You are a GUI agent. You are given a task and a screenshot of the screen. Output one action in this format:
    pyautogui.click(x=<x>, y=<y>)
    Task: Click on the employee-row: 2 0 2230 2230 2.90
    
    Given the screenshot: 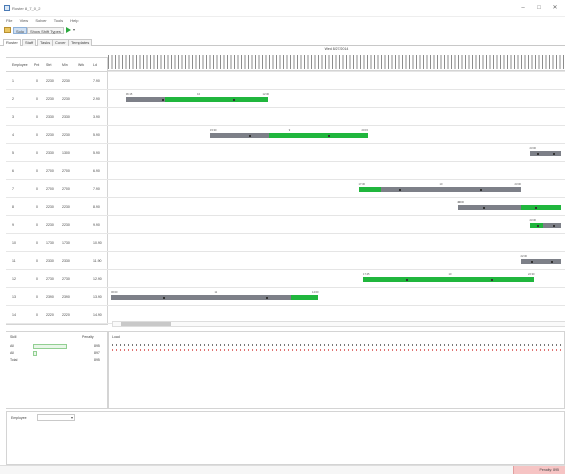 What is the action you would take?
    pyautogui.click(x=57, y=99)
    